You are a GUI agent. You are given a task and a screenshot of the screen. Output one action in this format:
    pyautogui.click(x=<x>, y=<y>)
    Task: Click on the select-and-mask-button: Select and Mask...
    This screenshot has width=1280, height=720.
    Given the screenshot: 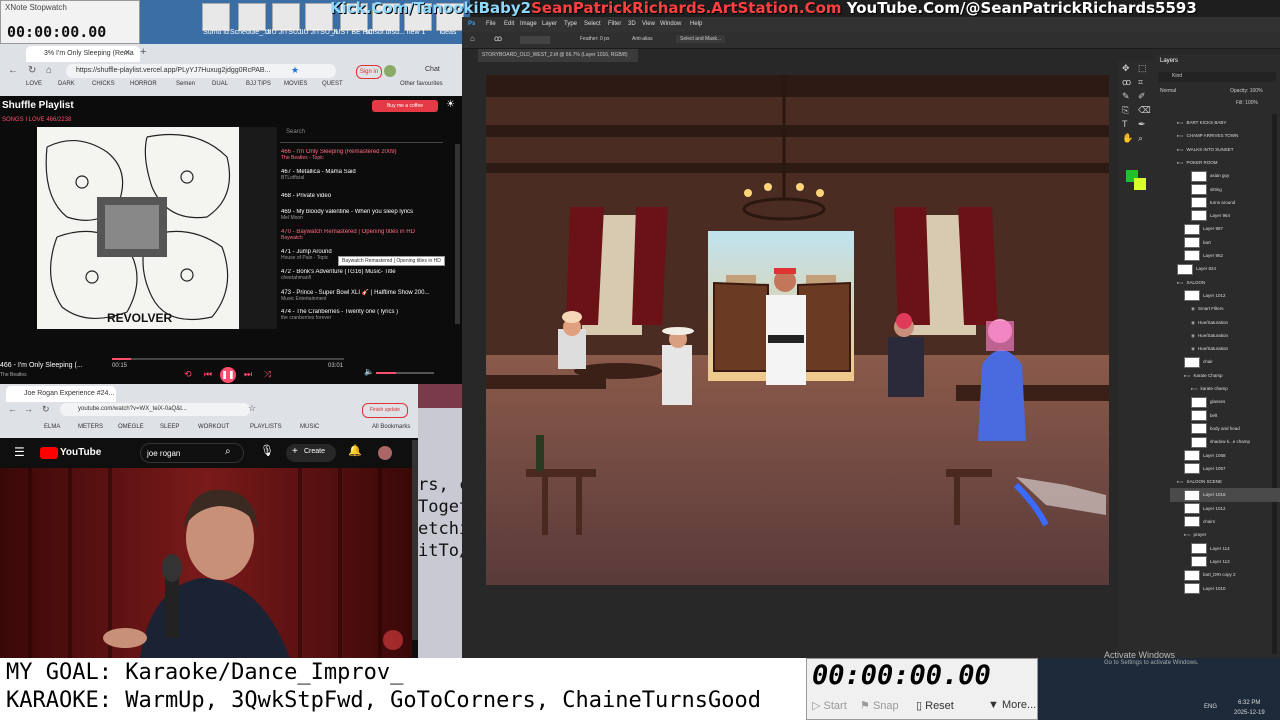 What is the action you would take?
    pyautogui.click(x=701, y=39)
    